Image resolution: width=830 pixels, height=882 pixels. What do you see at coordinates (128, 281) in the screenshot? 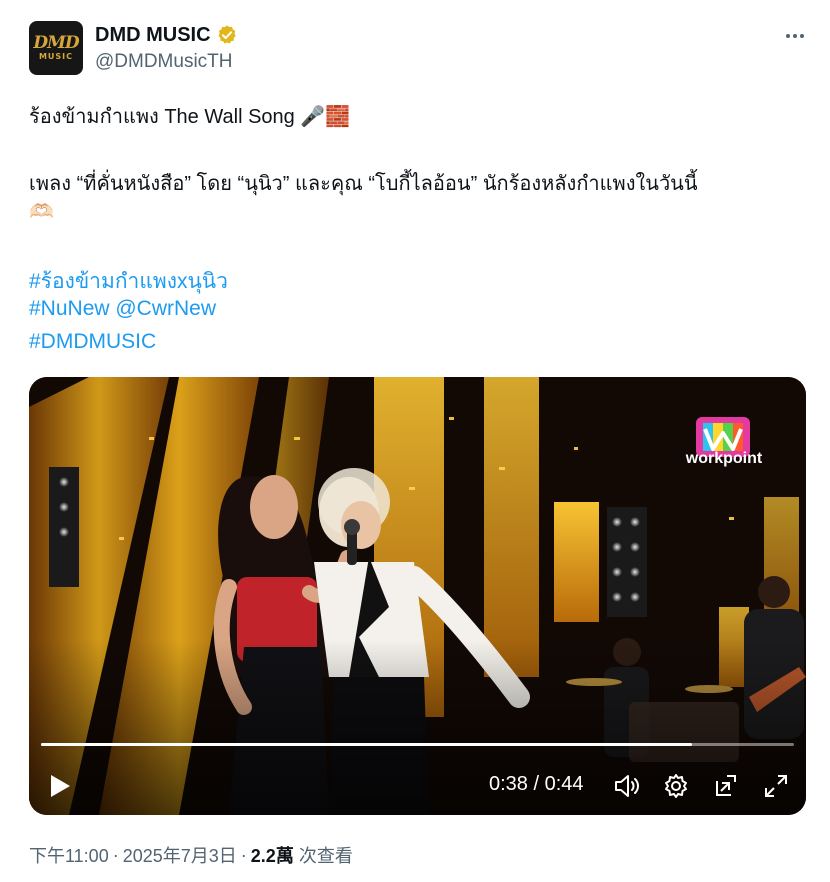
I see `hashtag-link: #ร้องข้ามกำแพงxนุนิว` at bounding box center [128, 281].